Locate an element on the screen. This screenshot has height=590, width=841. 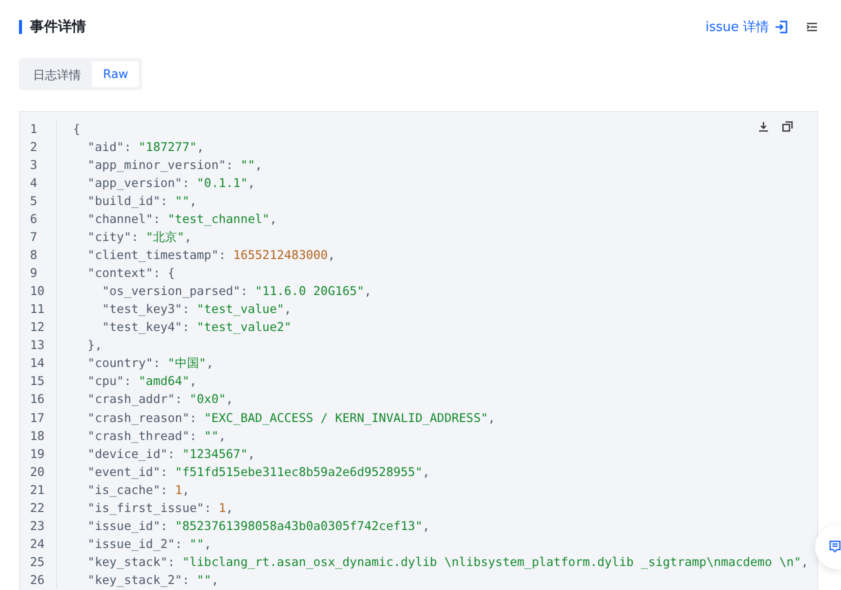
code-line: "crash_reason": "EXC_BAD_ACCESS / KERN_INVALID_ADDRESS", is located at coordinates (291, 418).